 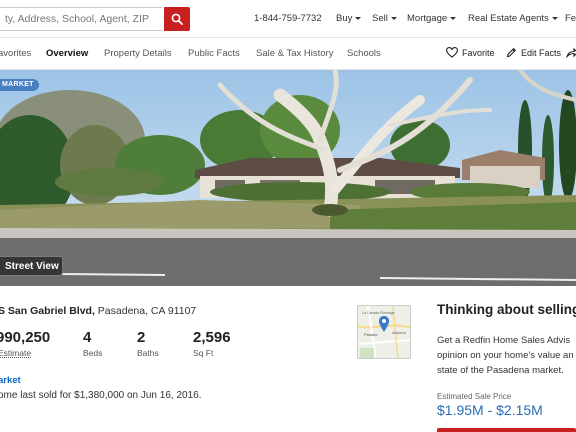 I want to click on edit-facts-button: Edit Facts, so click(x=533, y=52).